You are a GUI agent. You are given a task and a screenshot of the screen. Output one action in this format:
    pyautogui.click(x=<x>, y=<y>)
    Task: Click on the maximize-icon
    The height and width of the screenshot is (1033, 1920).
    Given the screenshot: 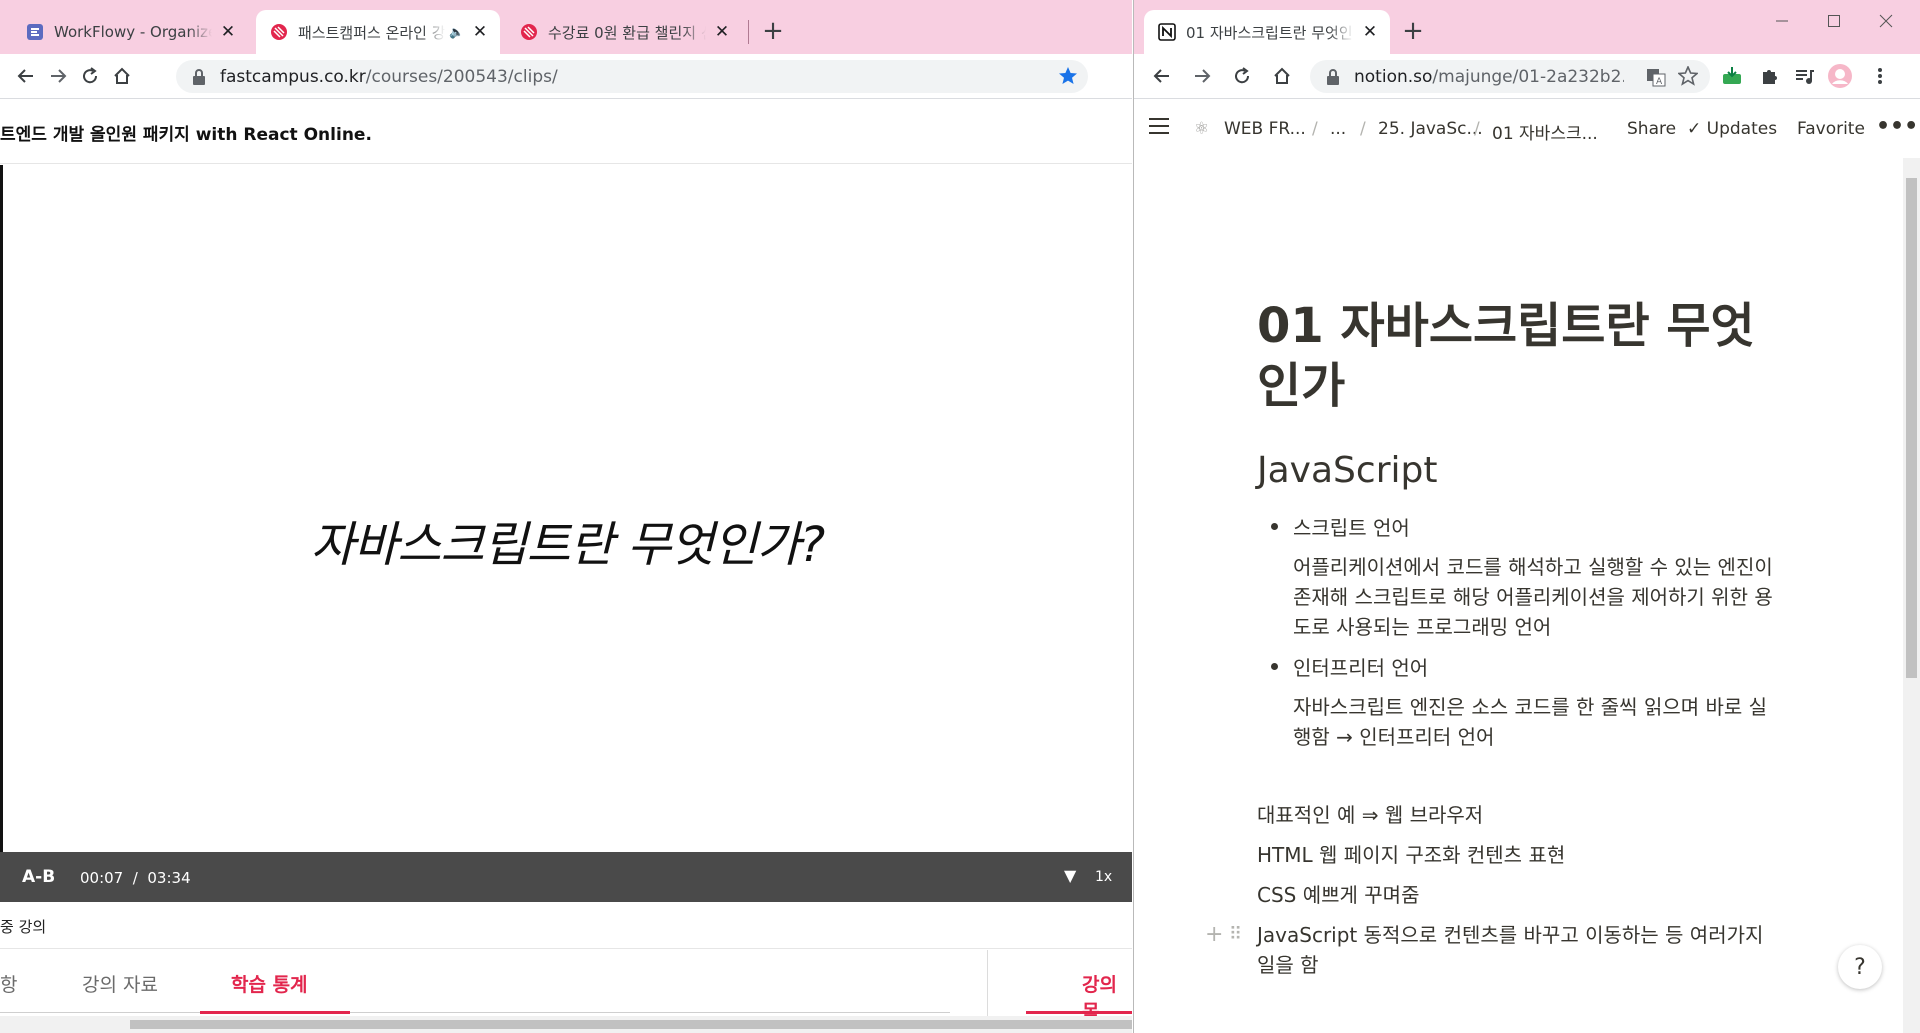 What is the action you would take?
    pyautogui.click(x=1834, y=21)
    